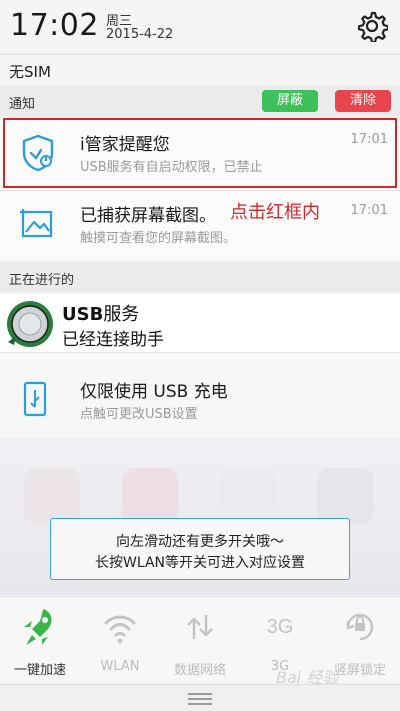  What do you see at coordinates (200, 101) in the screenshot?
I see `notifications-header: 通知 屏蔽 清除` at bounding box center [200, 101].